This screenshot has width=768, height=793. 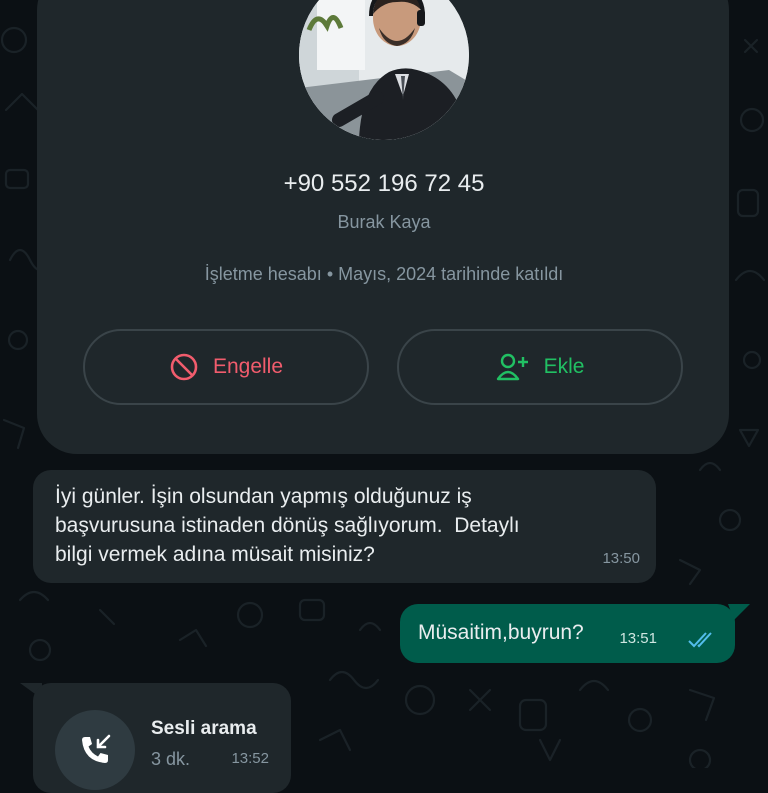 I want to click on outgoing-message: Müsaitim,buyrun? 13:51, so click(x=567, y=633).